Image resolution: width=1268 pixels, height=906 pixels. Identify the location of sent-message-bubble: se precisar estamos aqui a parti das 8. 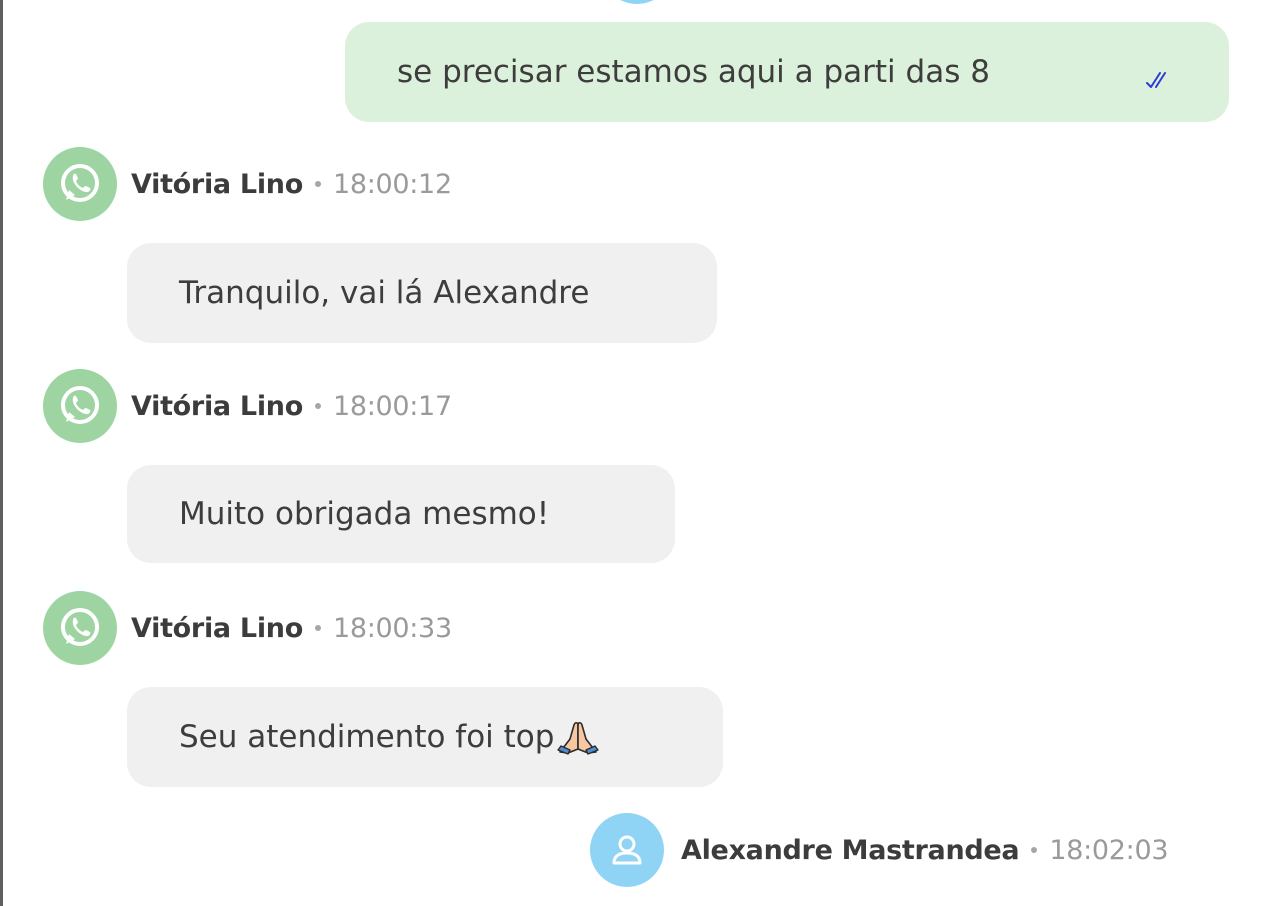
(787, 72).